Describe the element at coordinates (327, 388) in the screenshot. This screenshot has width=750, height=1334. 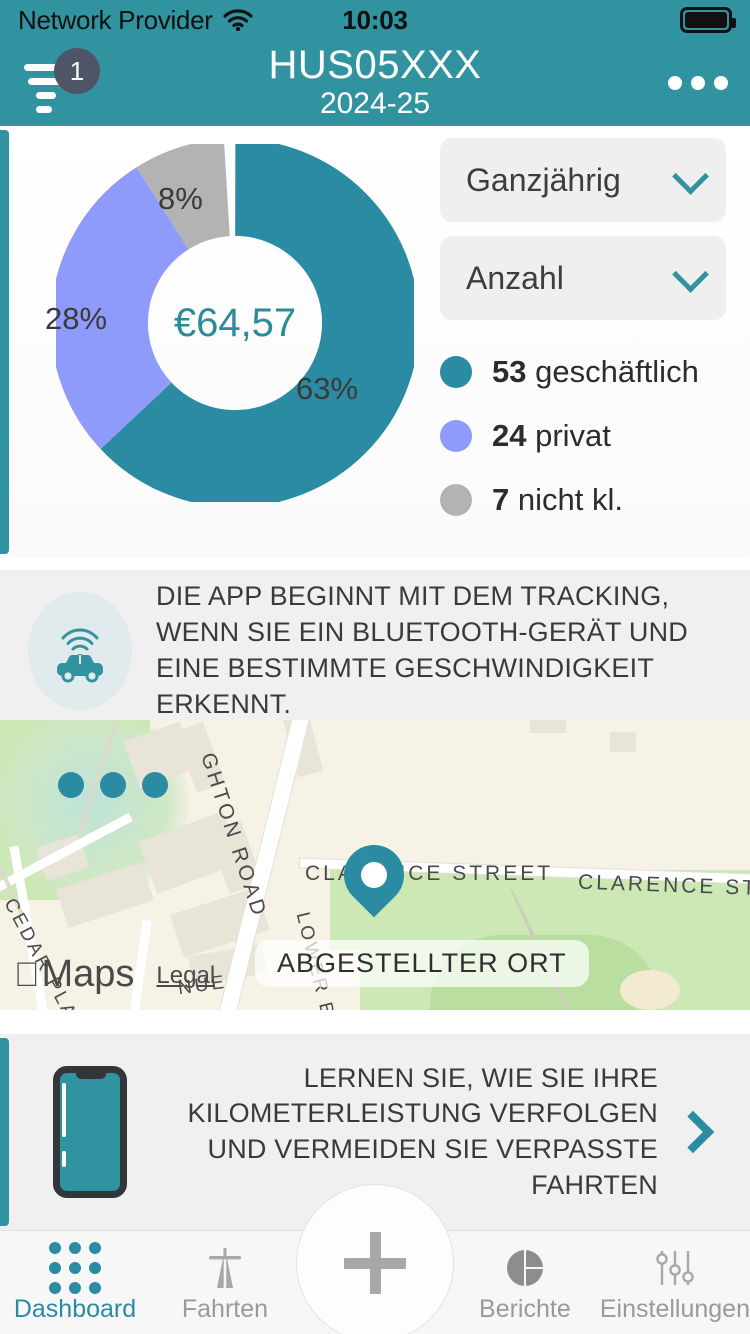
I see `donut-label-geschaeftlich: 63%` at that location.